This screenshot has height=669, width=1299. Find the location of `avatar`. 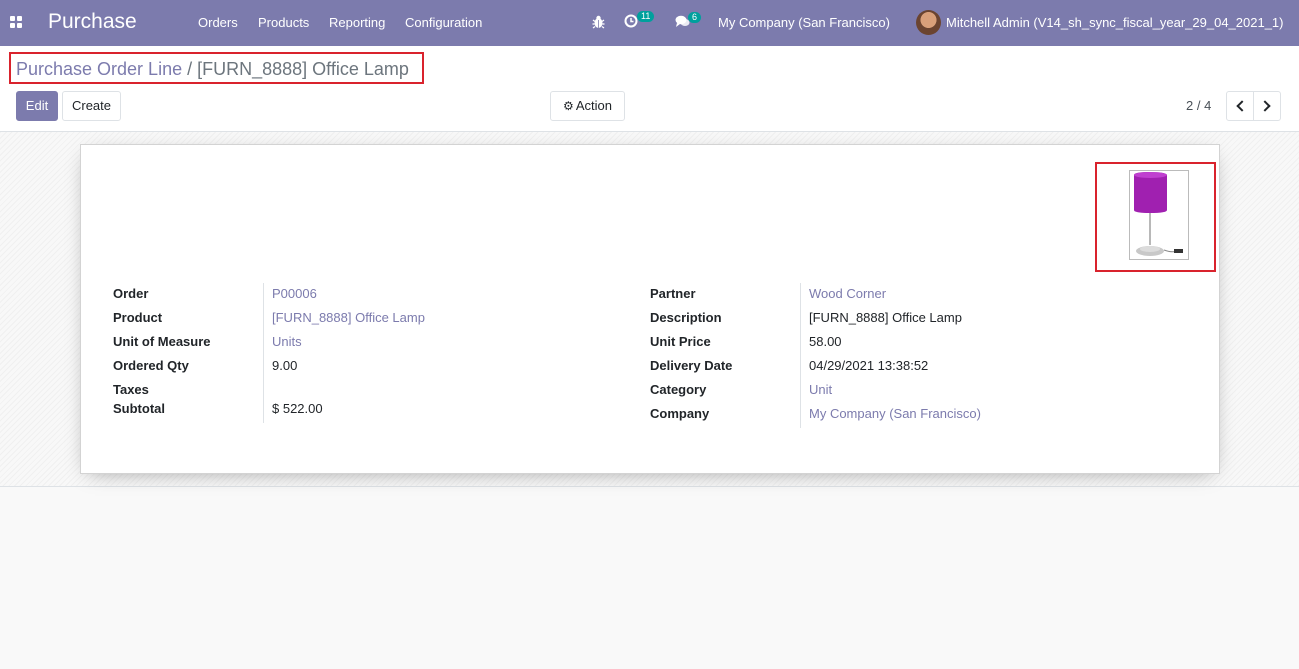

avatar is located at coordinates (928, 22).